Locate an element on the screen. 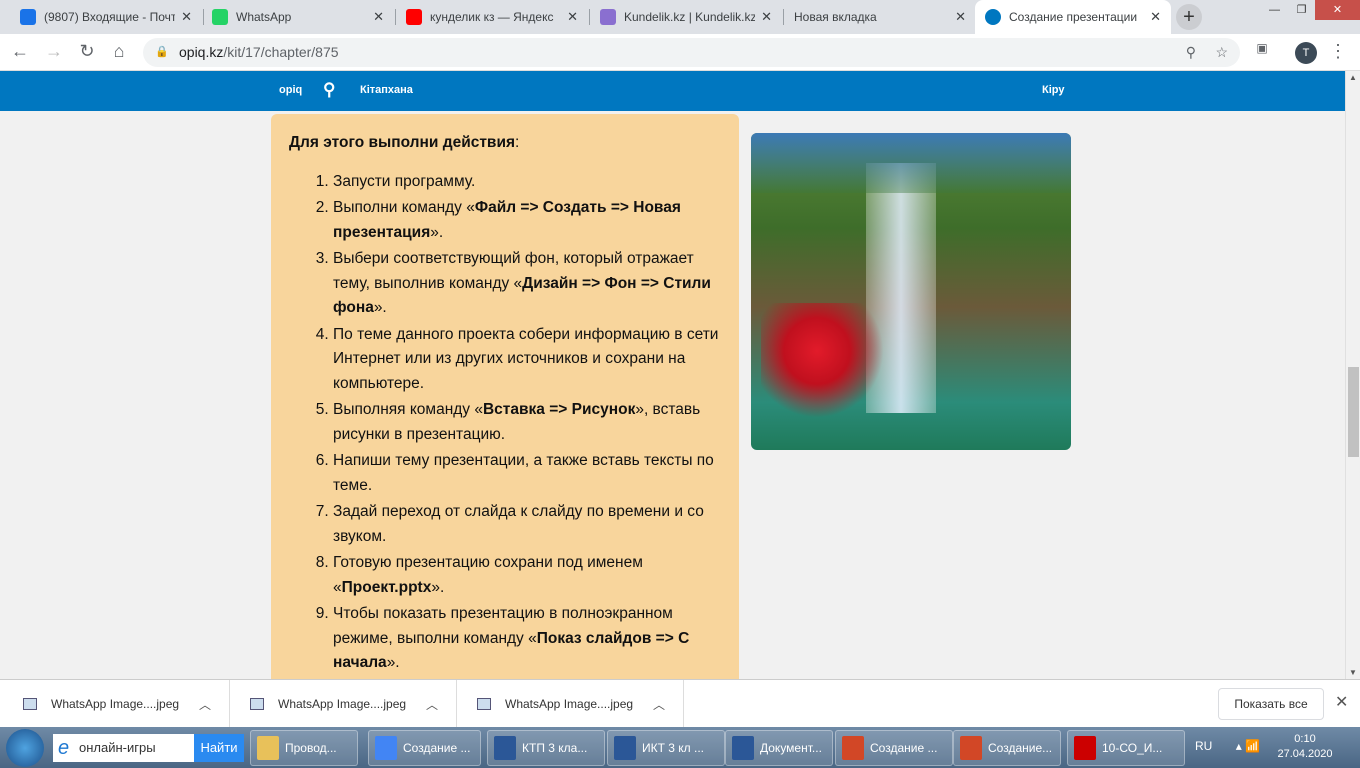 The image size is (1360, 768). browser-tab: (9807) Входящие - Почта ✕ is located at coordinates (106, 17).